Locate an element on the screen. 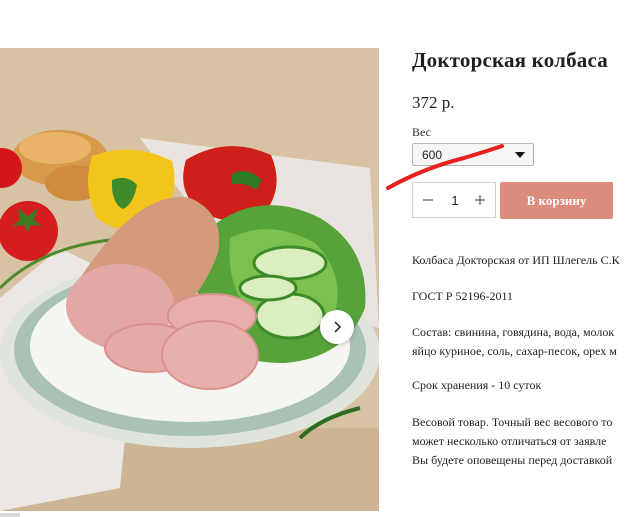  quantity-value: 1 is located at coordinates (455, 200).